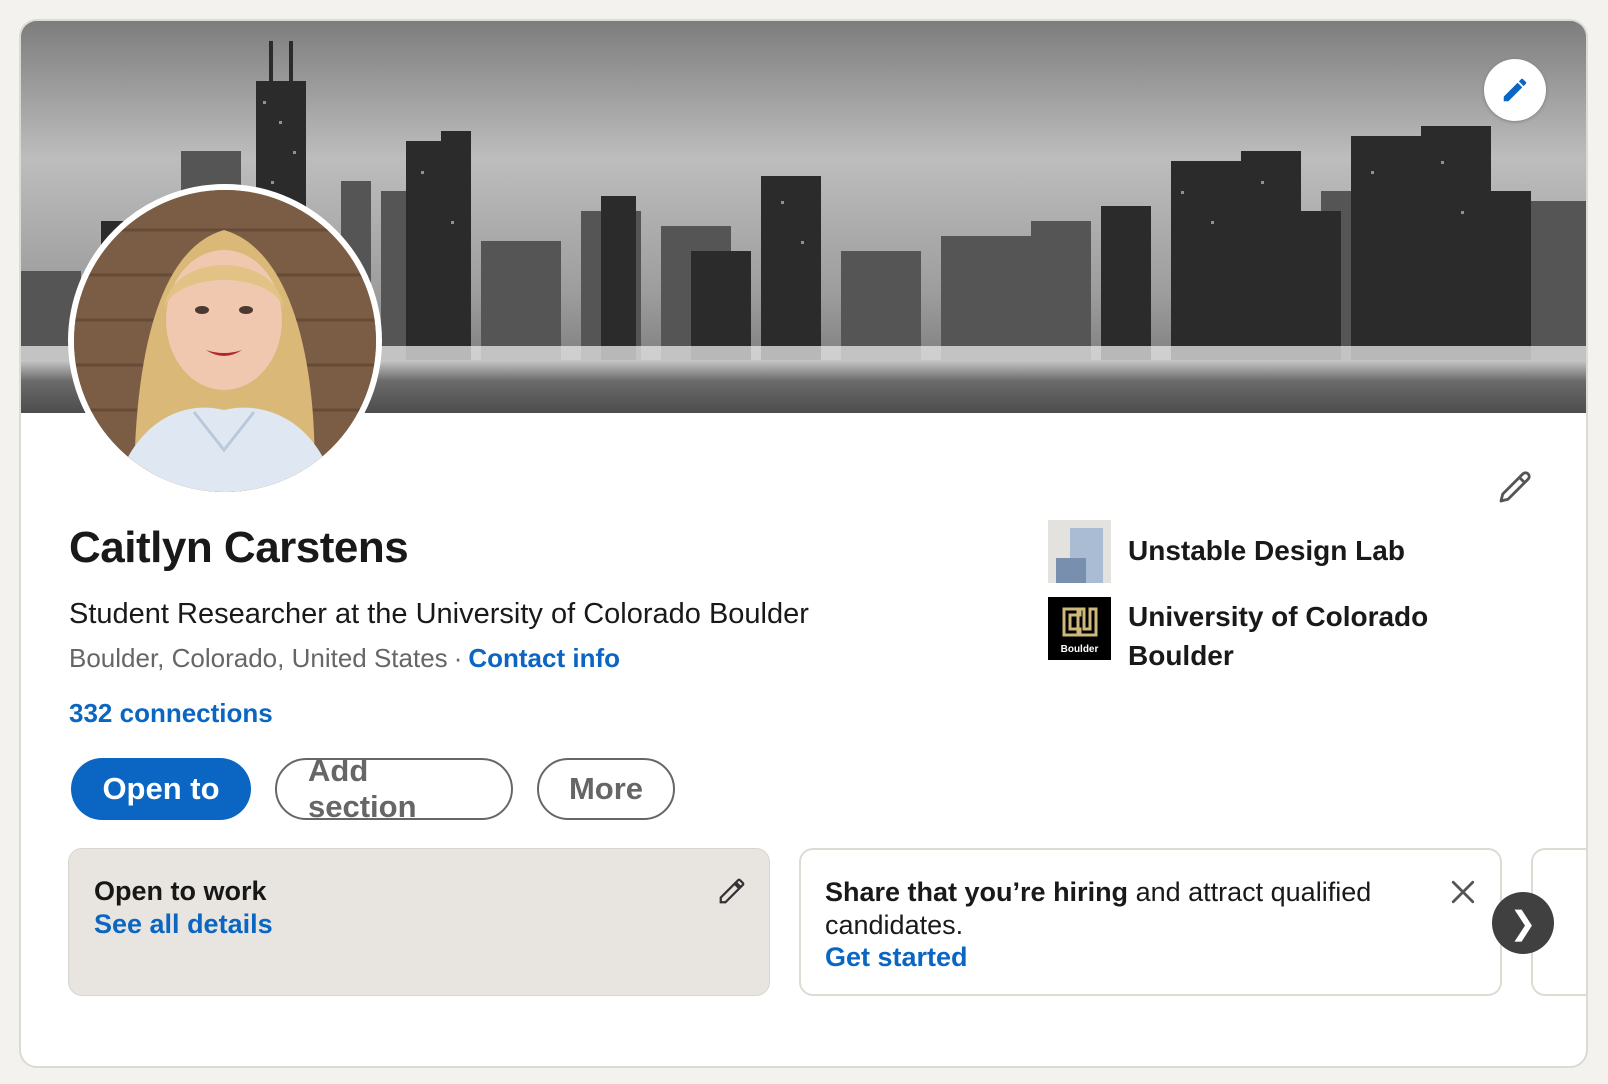  I want to click on cu-boulder-logo: Boulder, so click(1079, 628).